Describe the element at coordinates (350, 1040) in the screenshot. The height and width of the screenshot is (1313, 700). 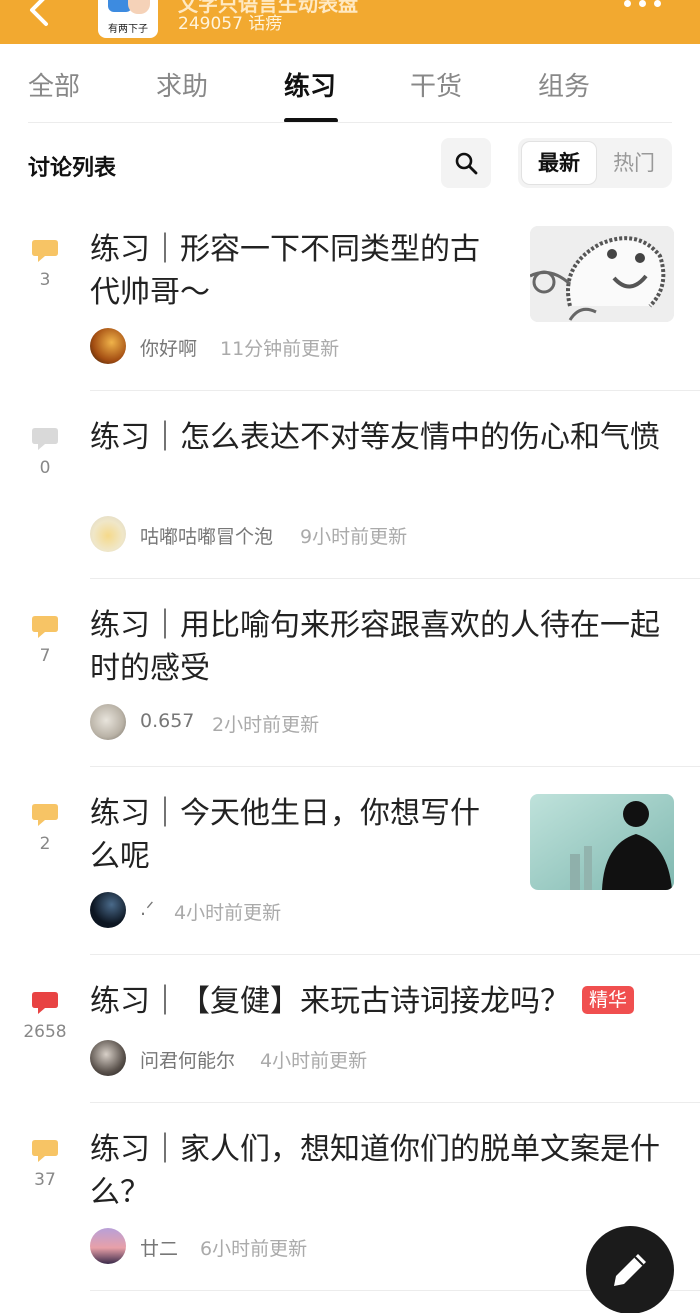
I see `post-item: 2658 练习｜【复健】来玩古诗词接龙吗？ 精华 问君何能尔 4小时前更新` at that location.